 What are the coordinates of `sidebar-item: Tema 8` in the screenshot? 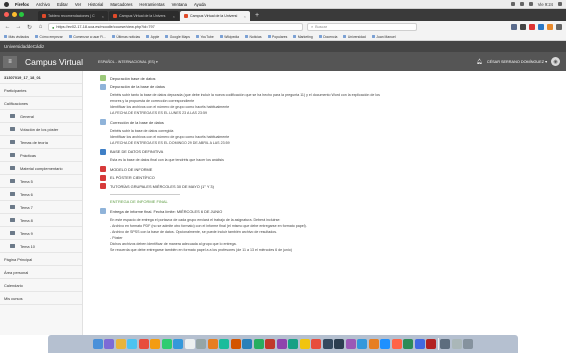 It's located at (41, 220).